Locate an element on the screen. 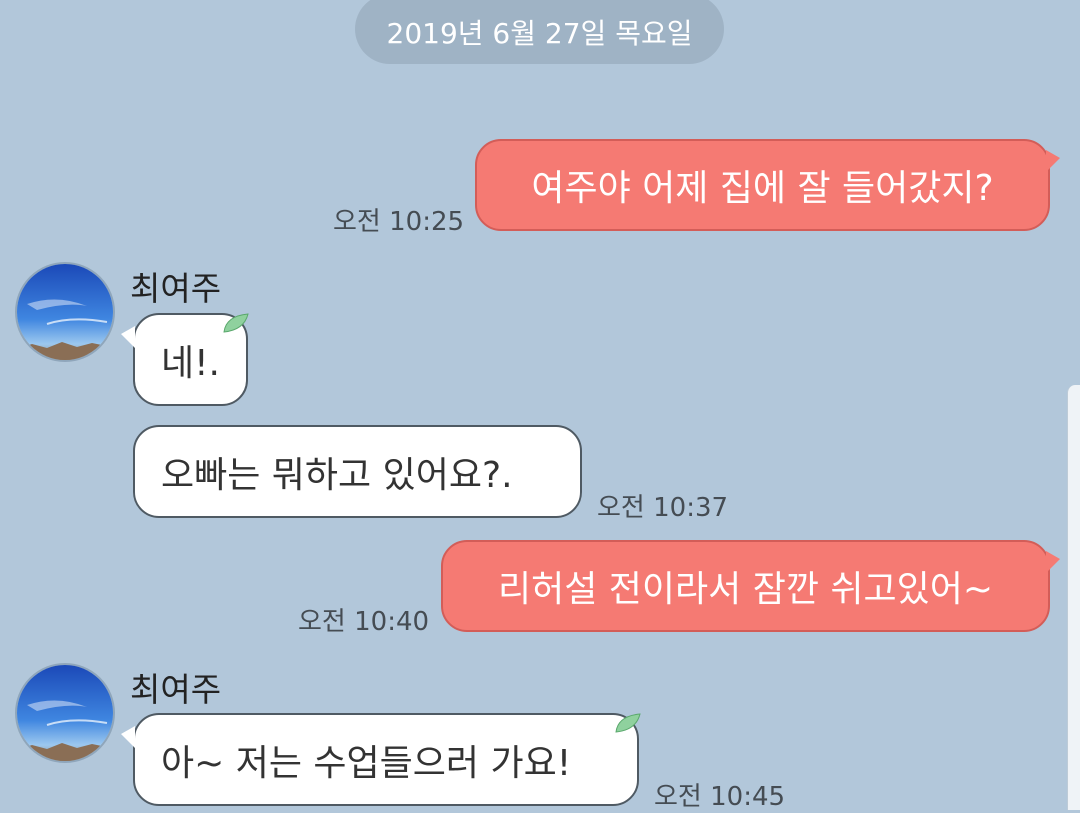 Image resolution: width=1080 pixels, height=813 pixels. my-message-bubble: 여주야 어제 집에 잘 들어갔지? is located at coordinates (762, 185).